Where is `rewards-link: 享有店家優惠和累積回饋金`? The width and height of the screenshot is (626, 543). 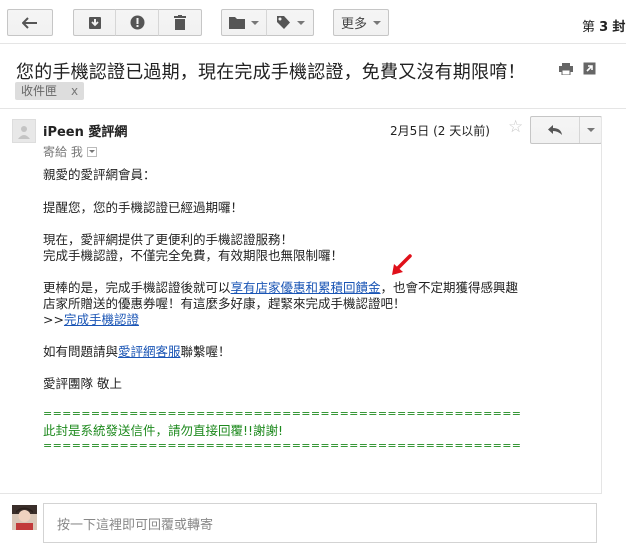 rewards-link: 享有店家優惠和累積回饋金 is located at coordinates (306, 287).